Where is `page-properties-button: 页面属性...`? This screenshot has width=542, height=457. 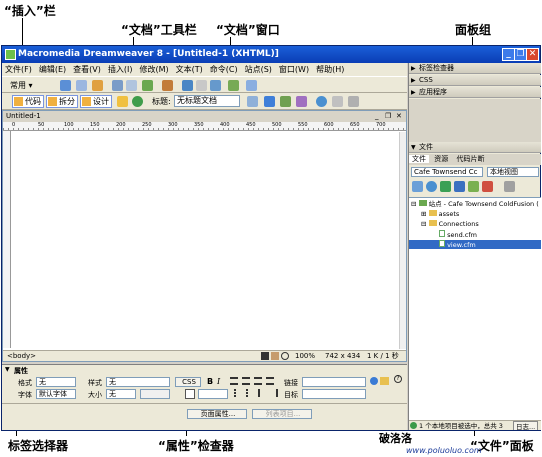
page-properties-button: 页面属性... is located at coordinates (217, 414).